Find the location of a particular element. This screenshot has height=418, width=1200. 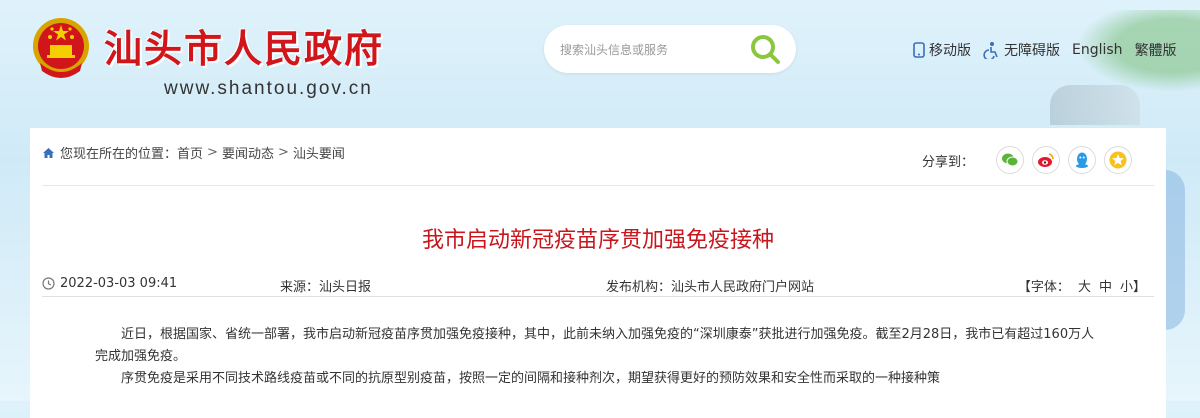

breadcrumb-prefix: 您现在所在的位置： is located at coordinates (119, 154).